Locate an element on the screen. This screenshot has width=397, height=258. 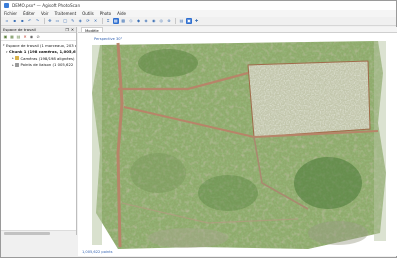
workspace-toolbar: ▣ ▦ ▤ ✕ ◉ ⊘ is located at coordinates (38, 37).